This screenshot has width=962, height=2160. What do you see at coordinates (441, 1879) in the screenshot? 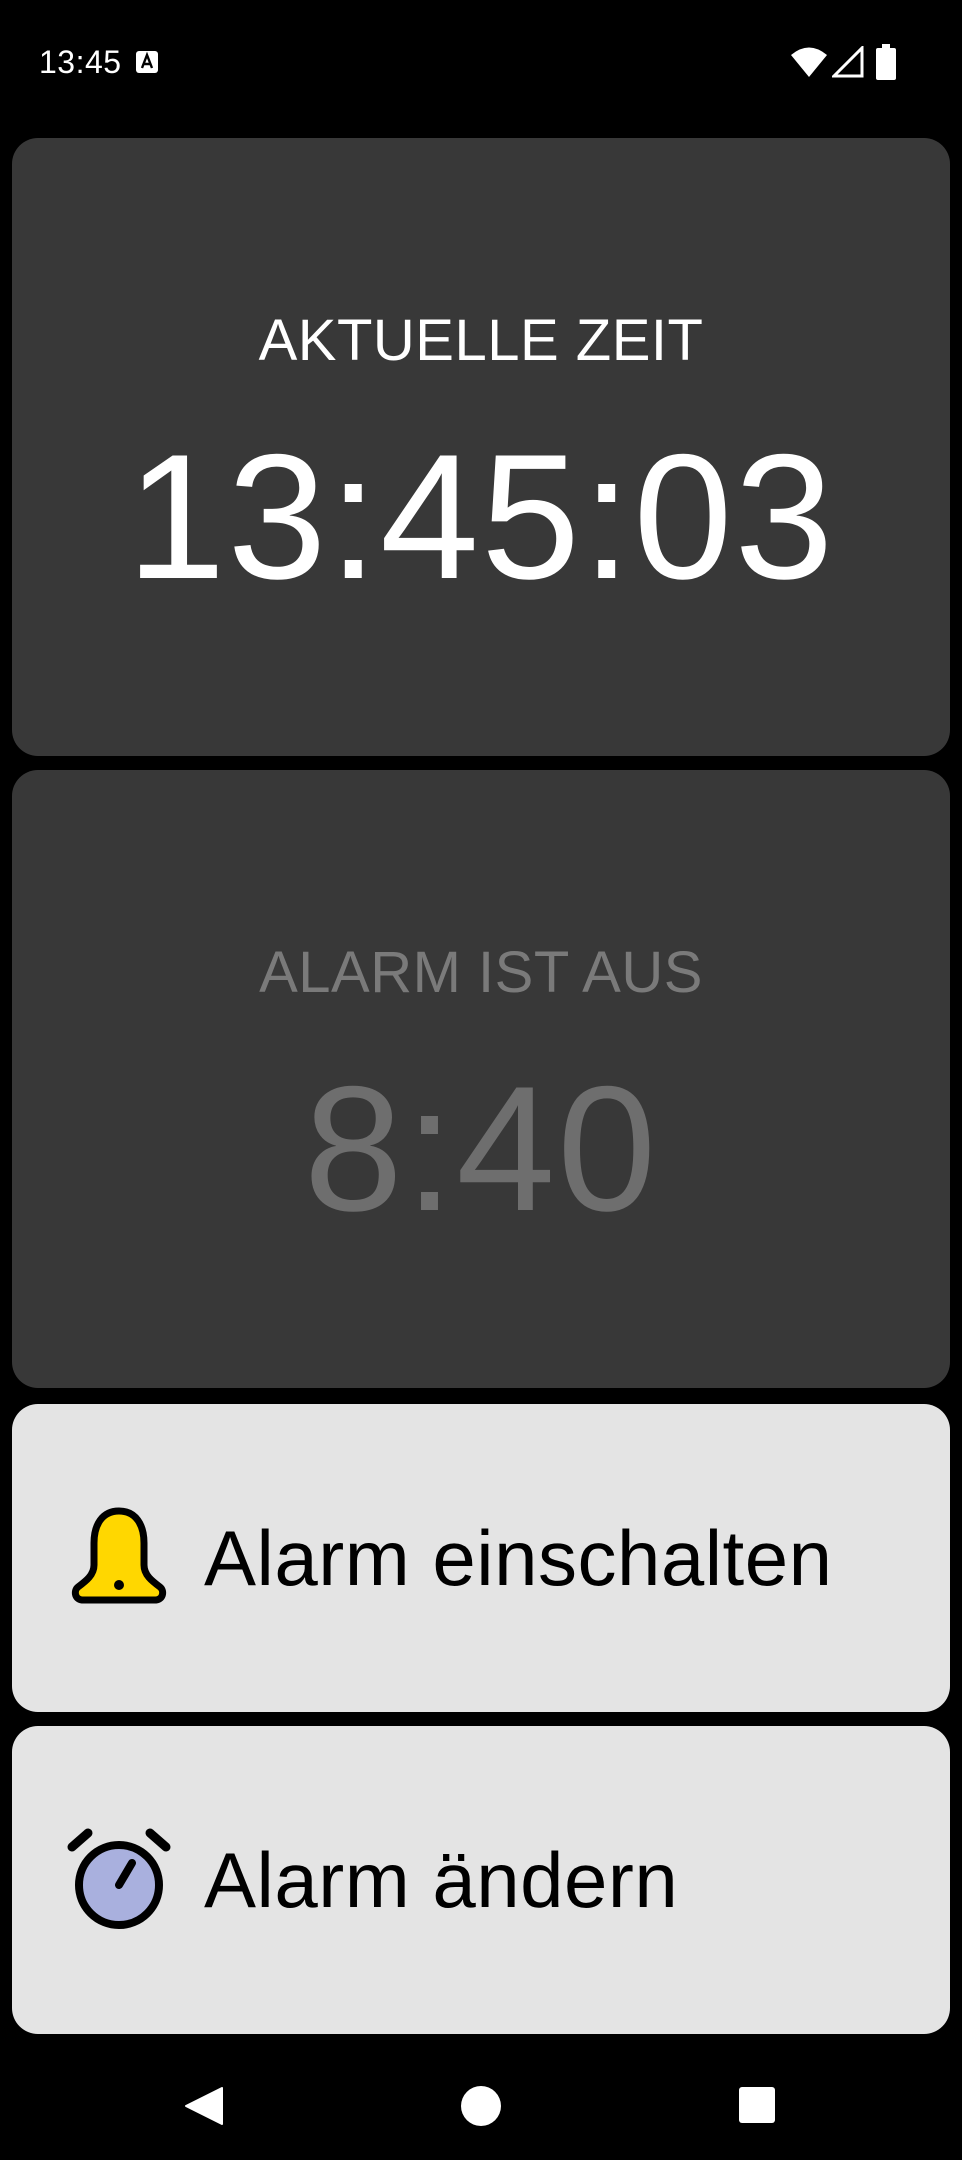
I see `change-alarm-label: Alarm ändern` at bounding box center [441, 1879].